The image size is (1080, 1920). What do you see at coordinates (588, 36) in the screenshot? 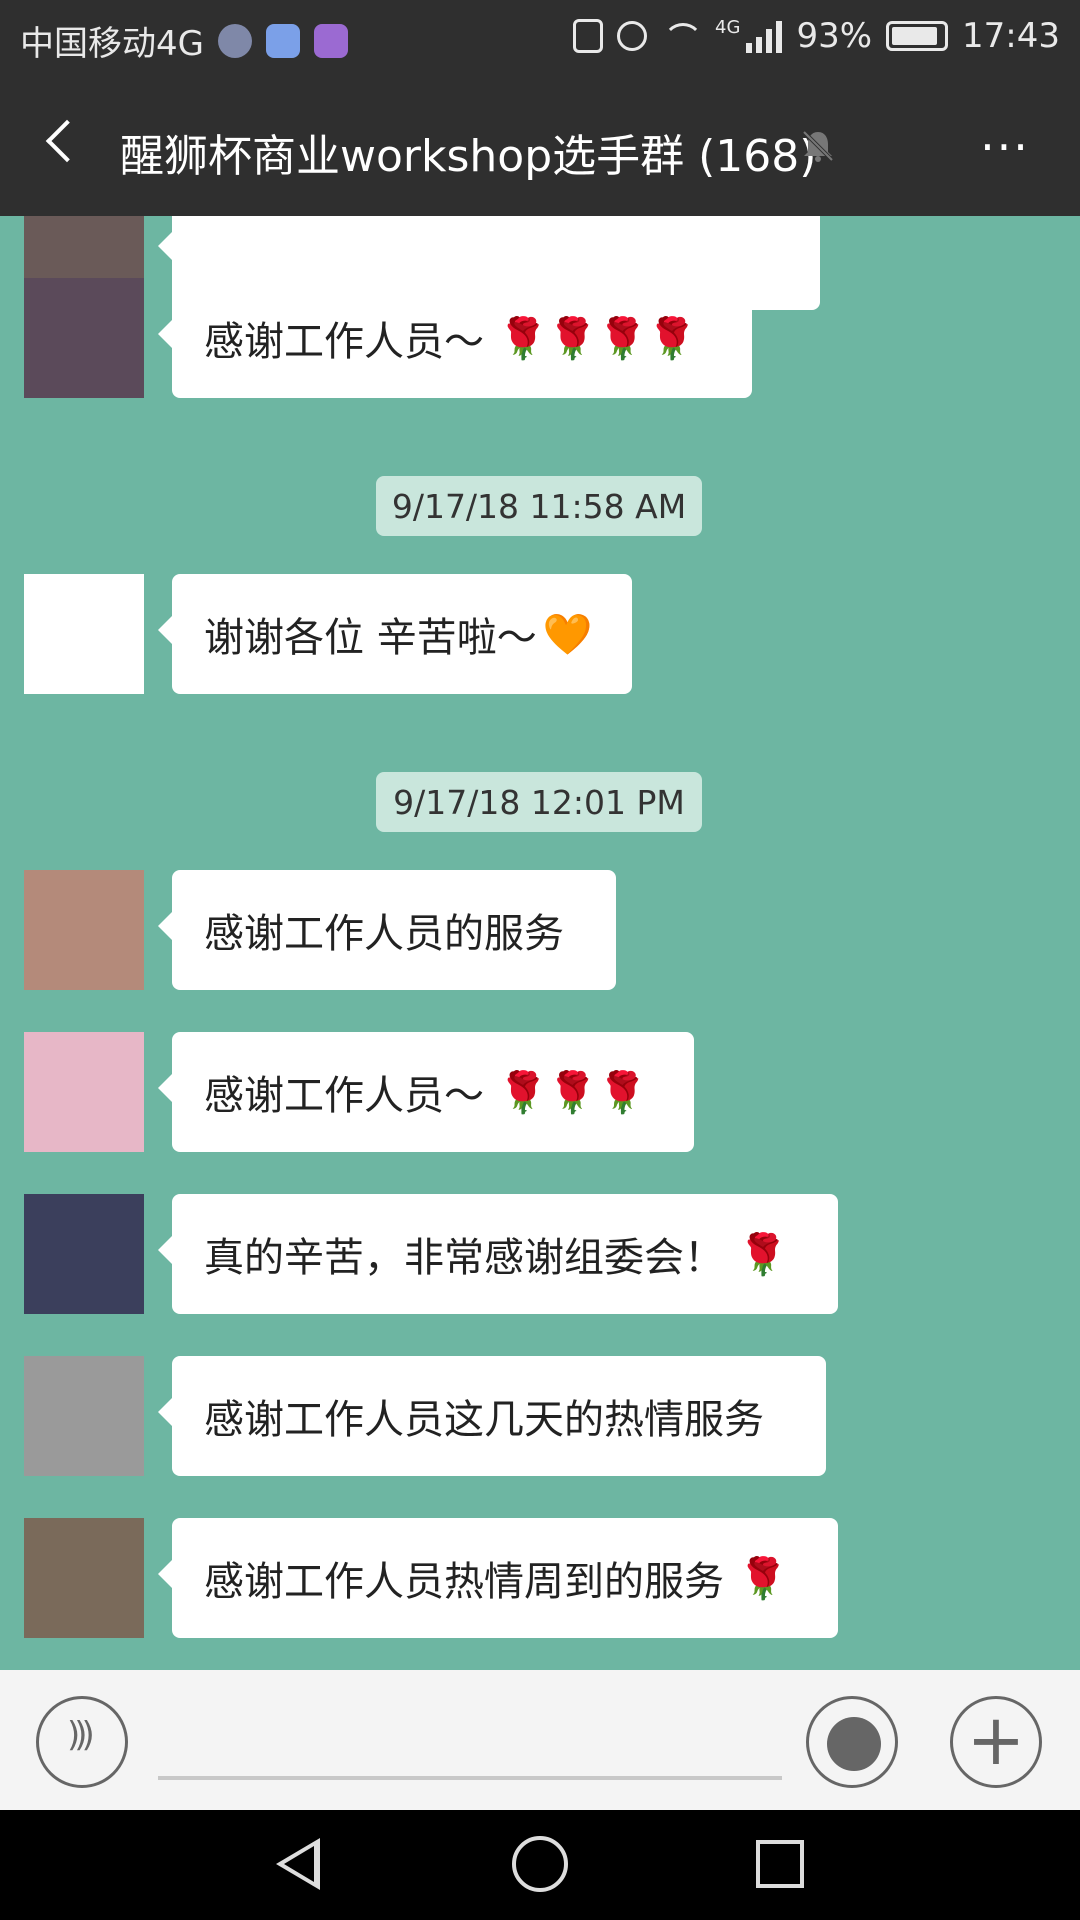
I see `vibrate-icon` at bounding box center [588, 36].